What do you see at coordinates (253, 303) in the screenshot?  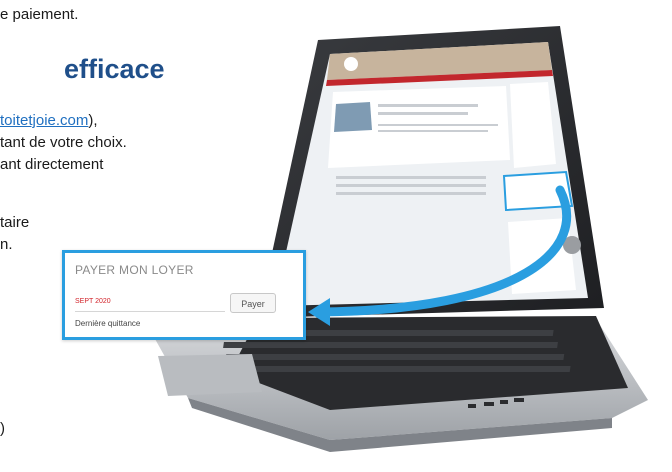 I see `pay-button: Payer` at bounding box center [253, 303].